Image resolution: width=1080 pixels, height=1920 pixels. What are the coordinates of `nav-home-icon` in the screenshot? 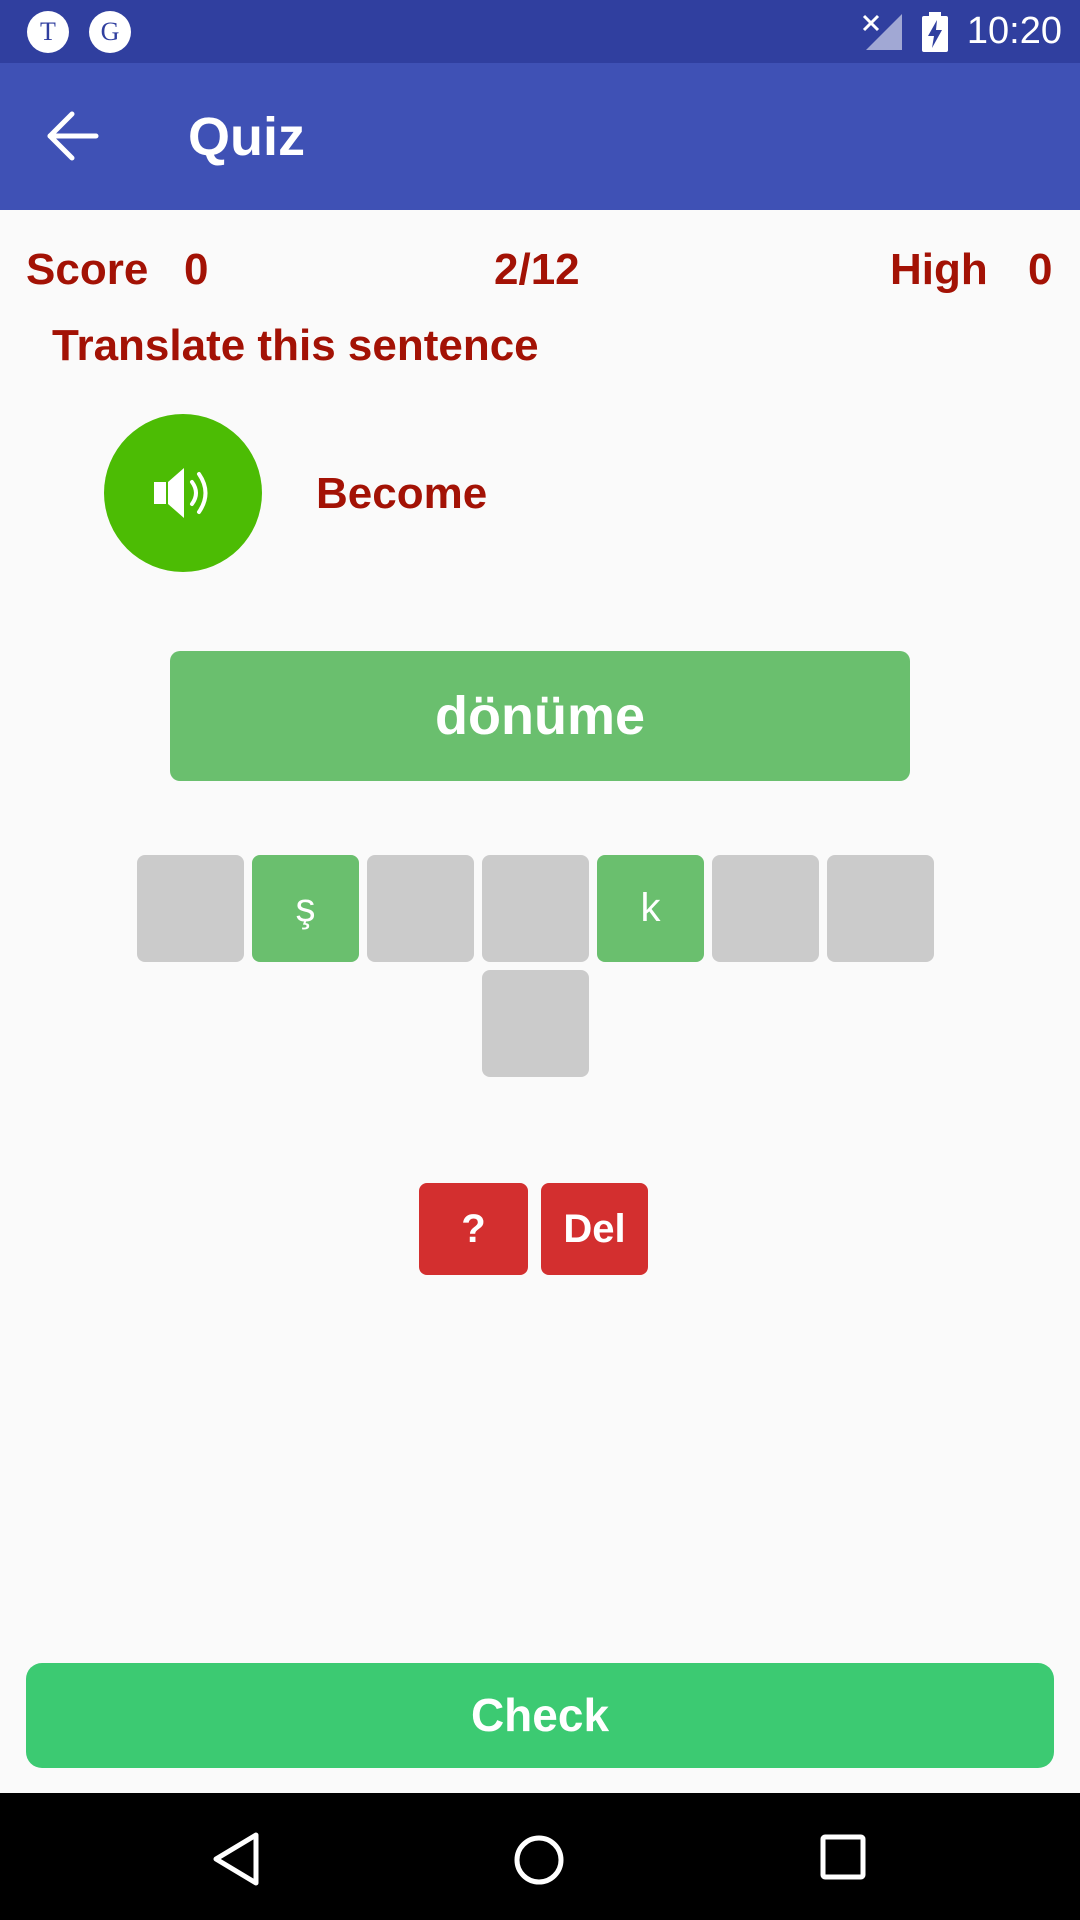 It's located at (539, 1860).